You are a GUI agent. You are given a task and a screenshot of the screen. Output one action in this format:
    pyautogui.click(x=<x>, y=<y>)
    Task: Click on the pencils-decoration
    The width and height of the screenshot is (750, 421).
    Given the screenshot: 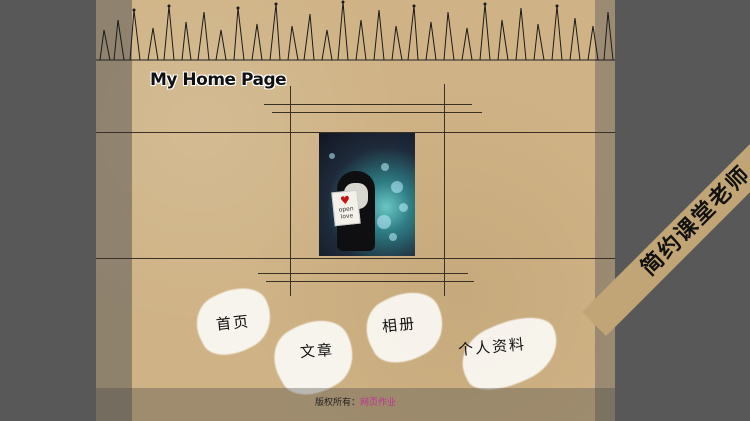 What is the action you would take?
    pyautogui.click(x=355, y=30)
    